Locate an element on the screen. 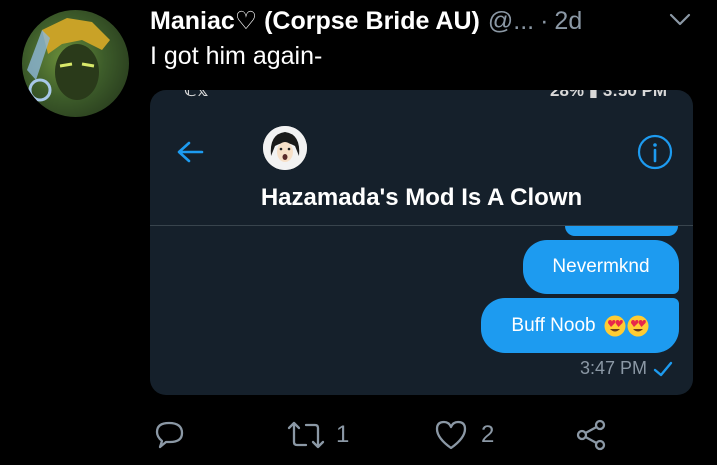  retweet-count: 1 is located at coordinates (343, 434).